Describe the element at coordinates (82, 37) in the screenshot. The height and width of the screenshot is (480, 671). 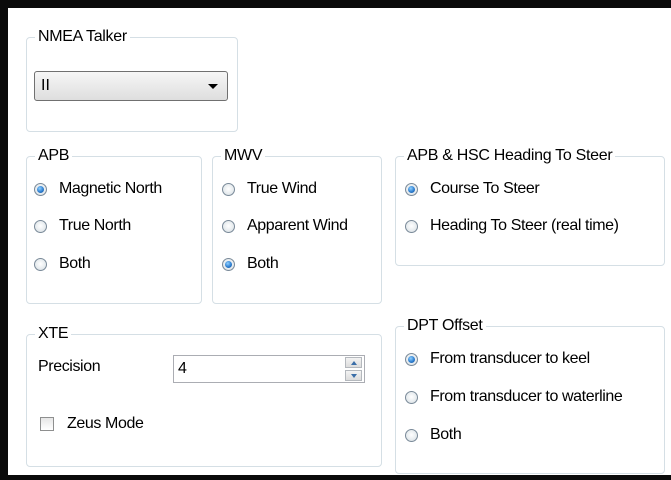
I see `nmea-talker-title: NMEA Talker` at that location.